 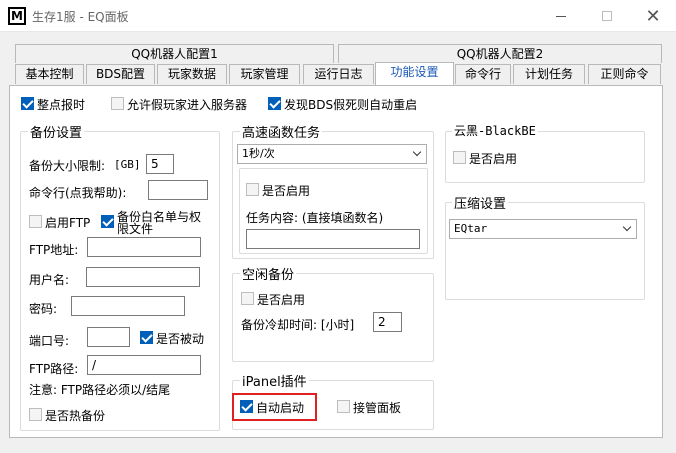 I want to click on size-unit-label: [GB], so click(x=127, y=164).